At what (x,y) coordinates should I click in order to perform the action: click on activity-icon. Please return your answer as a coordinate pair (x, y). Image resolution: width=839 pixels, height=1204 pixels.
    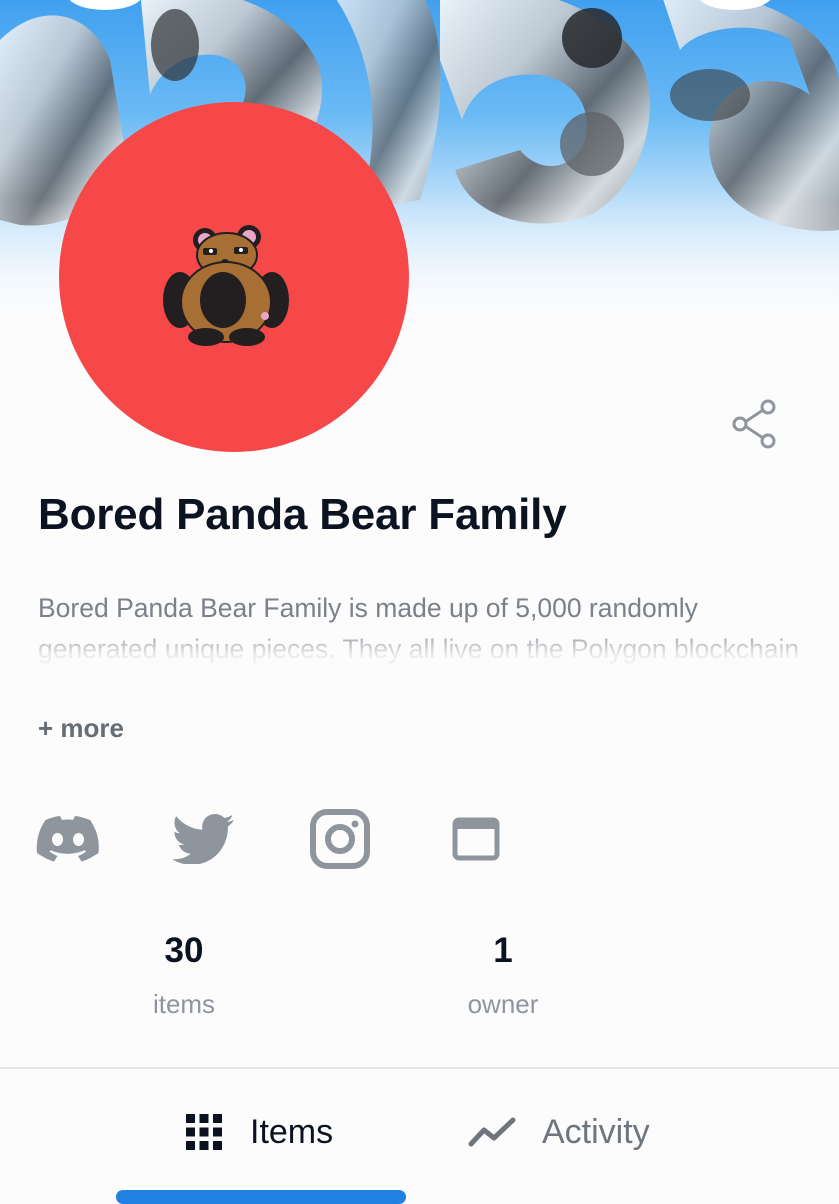
    Looking at the image, I should click on (492, 1132).